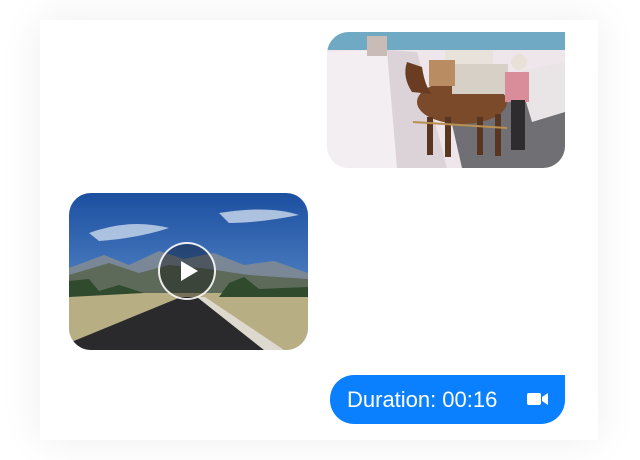 This screenshot has width=640, height=460. What do you see at coordinates (392, 399) in the screenshot?
I see `duration-label: Duration:` at bounding box center [392, 399].